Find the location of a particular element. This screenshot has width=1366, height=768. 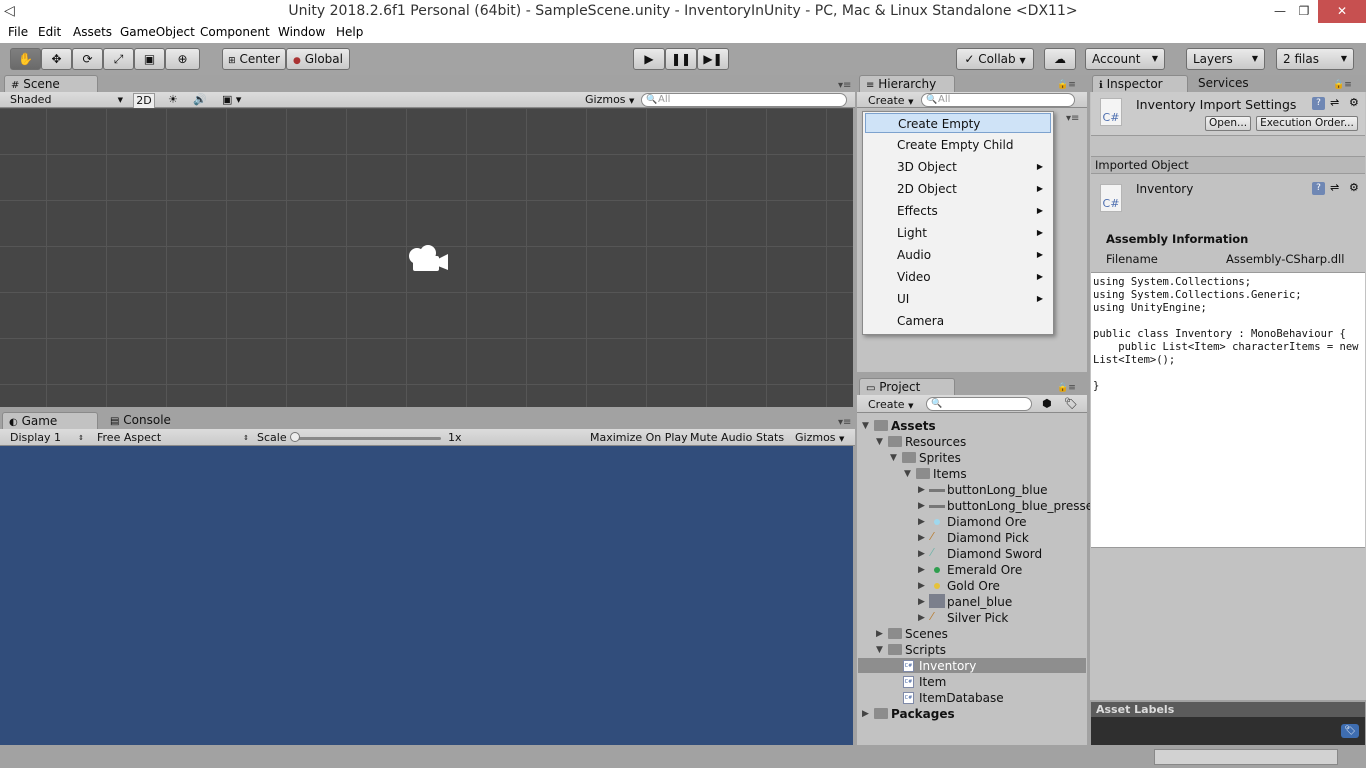

tab-scene: # Scene is located at coordinates (51, 84).